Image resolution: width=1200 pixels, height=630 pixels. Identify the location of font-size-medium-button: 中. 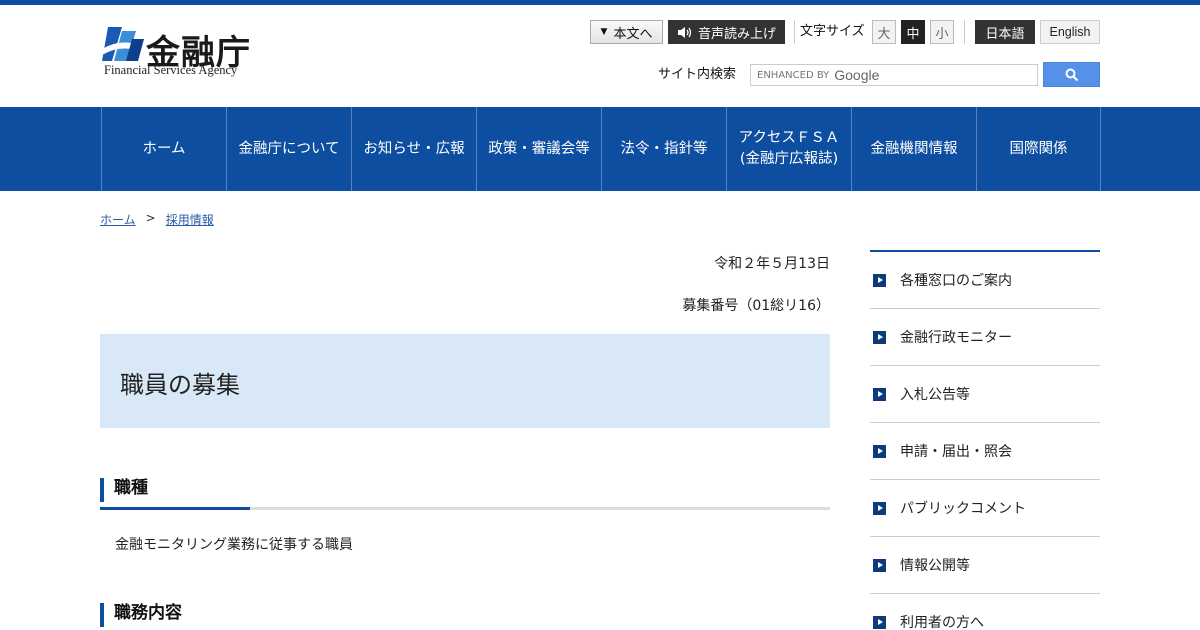
(913, 32).